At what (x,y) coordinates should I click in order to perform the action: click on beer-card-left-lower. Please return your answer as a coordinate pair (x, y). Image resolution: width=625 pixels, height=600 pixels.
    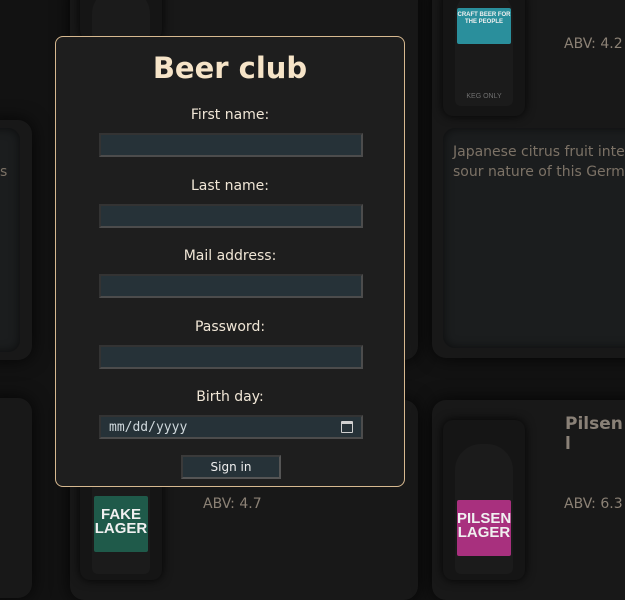
    Looking at the image, I should click on (16, 498).